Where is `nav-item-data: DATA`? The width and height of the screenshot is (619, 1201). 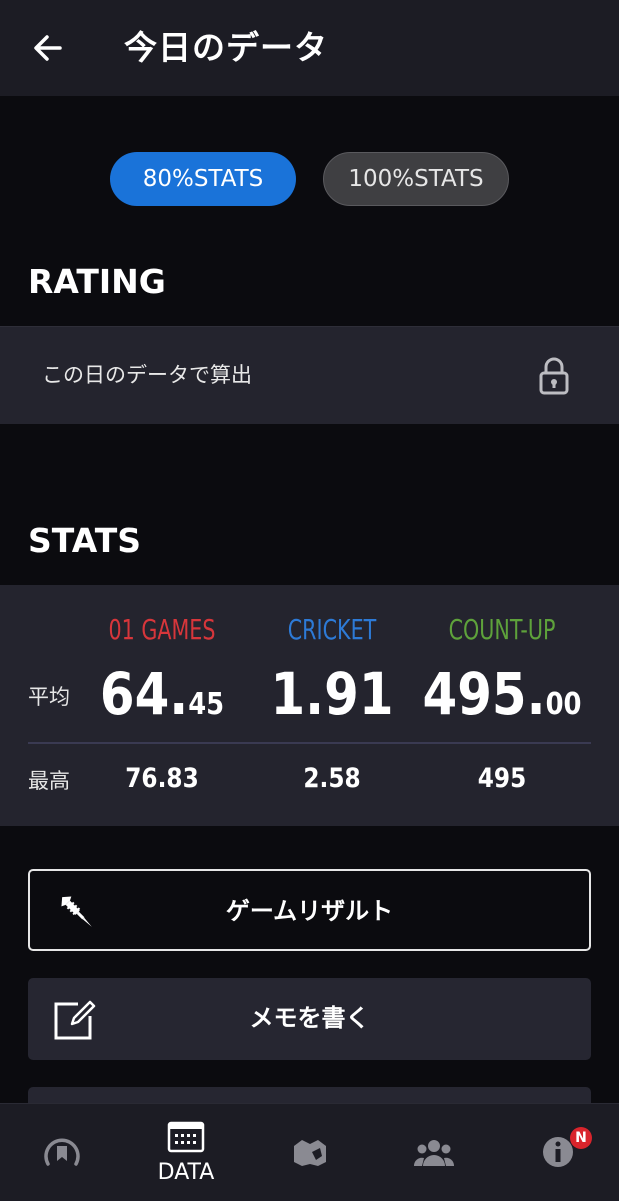
nav-item-data: DATA is located at coordinates (186, 1152).